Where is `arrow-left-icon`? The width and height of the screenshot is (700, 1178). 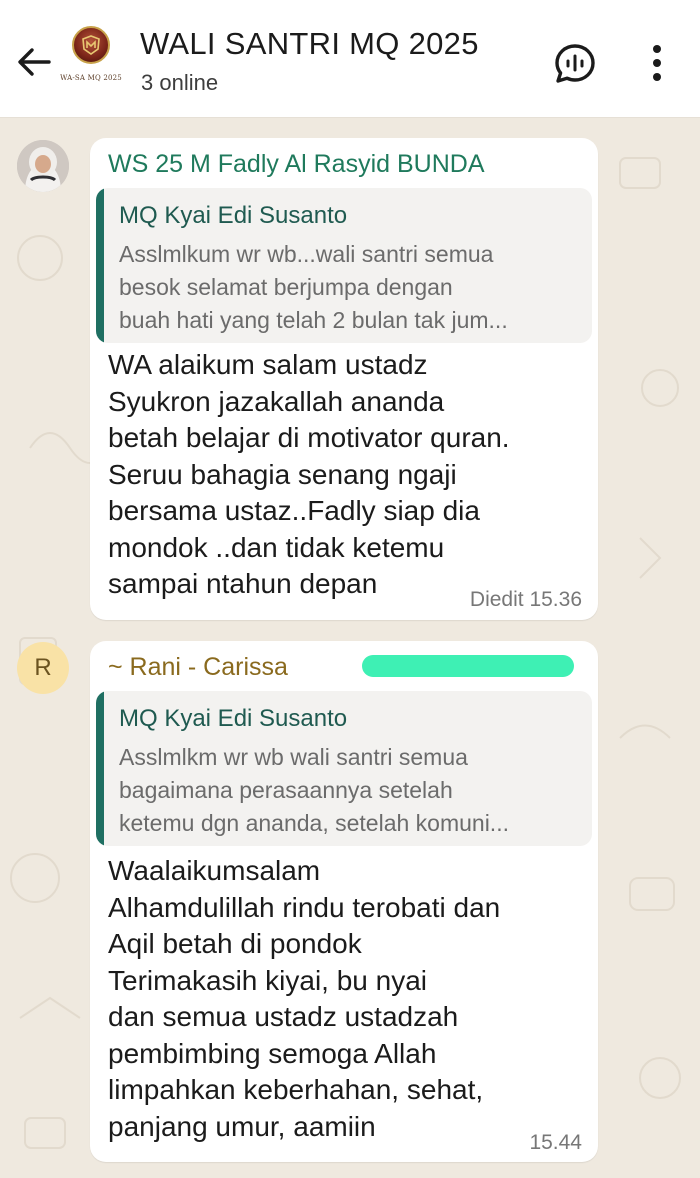
arrow-left-icon is located at coordinates (34, 62).